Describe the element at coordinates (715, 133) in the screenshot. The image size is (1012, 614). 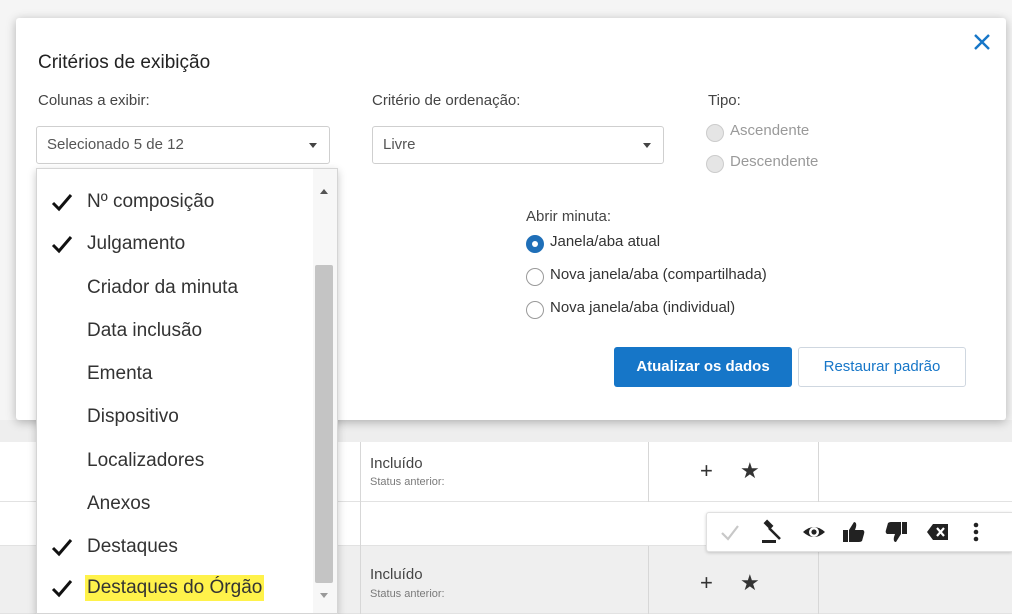
I see `radio-ascending` at that location.